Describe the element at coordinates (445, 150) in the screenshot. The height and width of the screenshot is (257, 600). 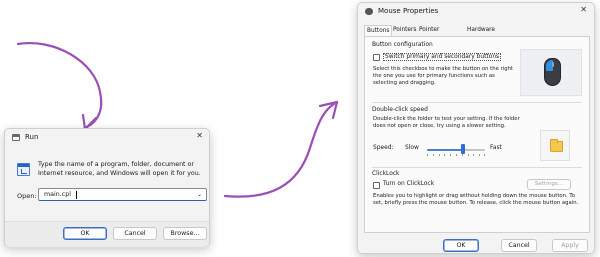
I see `speed-slider-fill` at that location.